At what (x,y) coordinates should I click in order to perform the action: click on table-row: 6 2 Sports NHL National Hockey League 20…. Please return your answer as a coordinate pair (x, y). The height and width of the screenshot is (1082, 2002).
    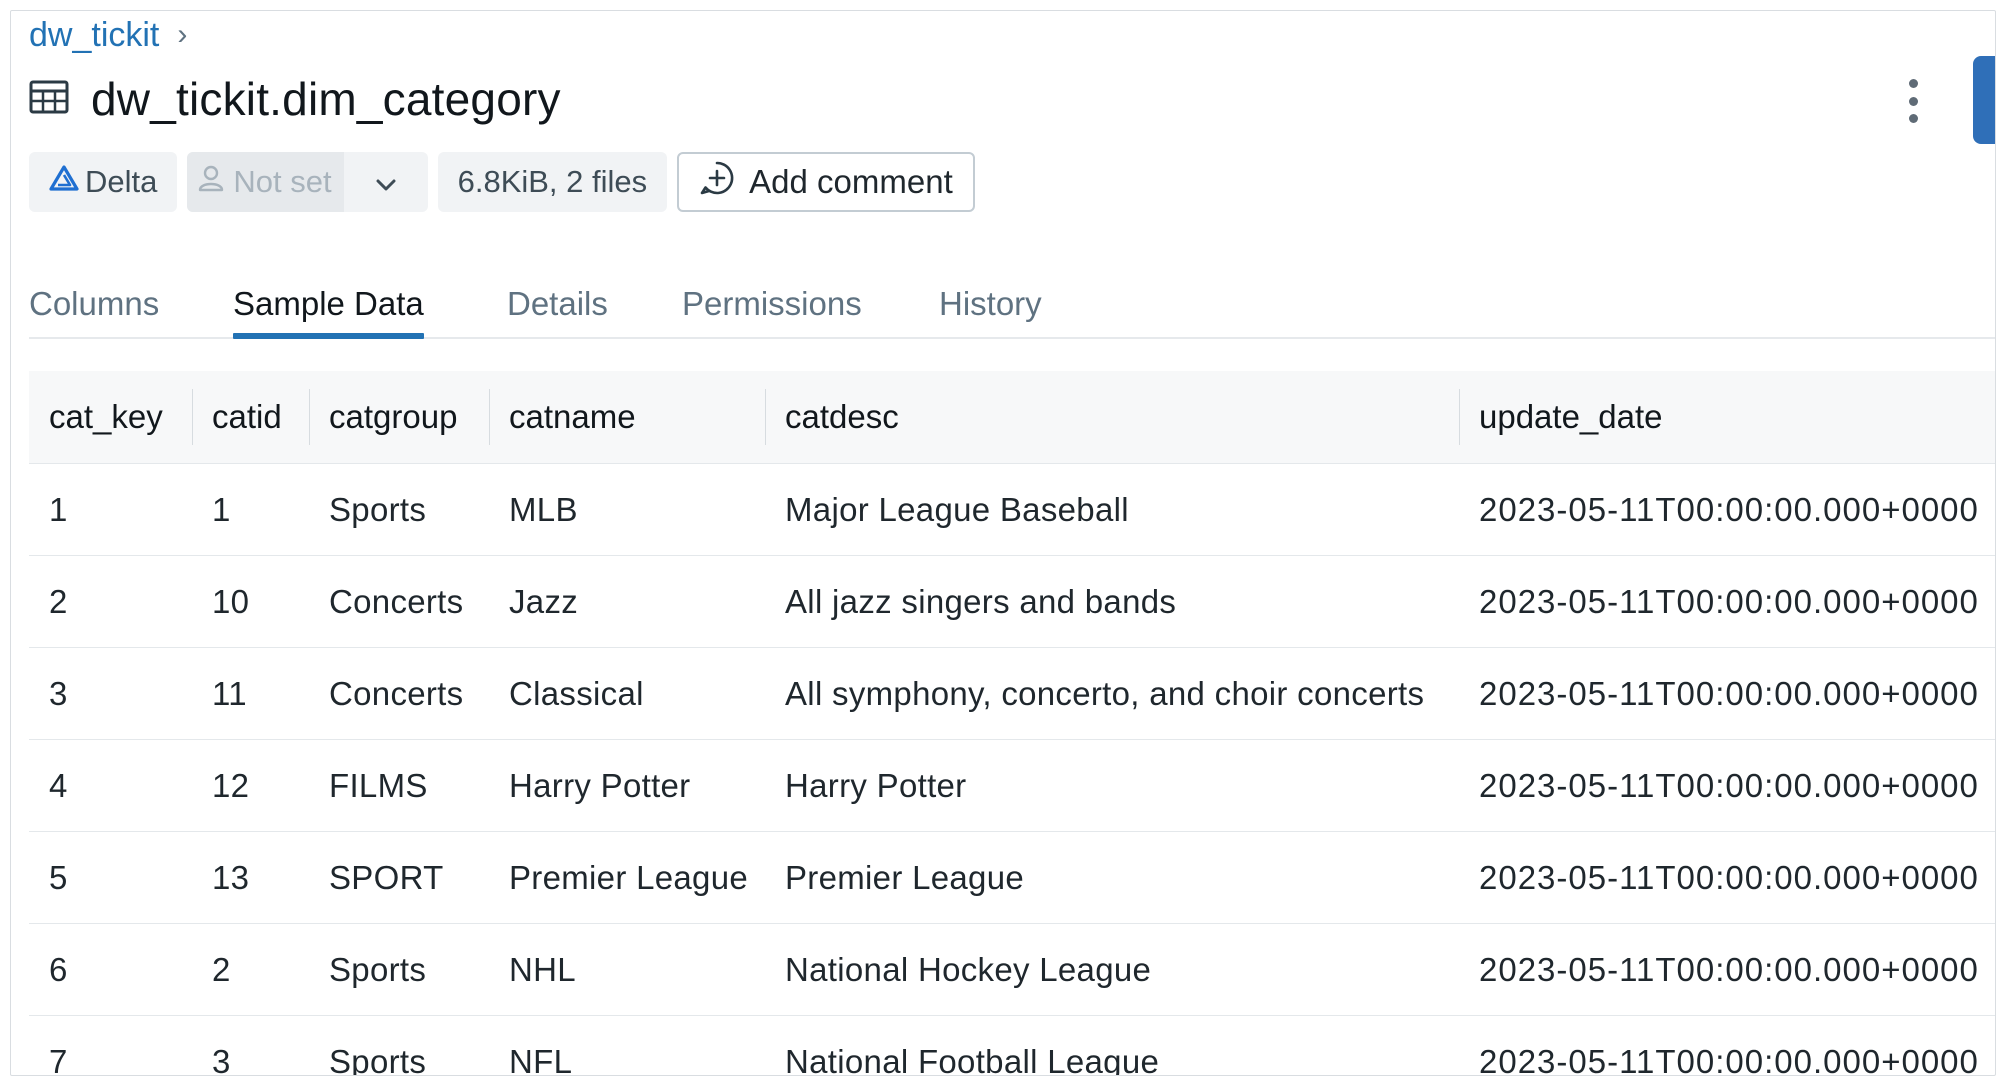
    Looking at the image, I should click on (1012, 969).